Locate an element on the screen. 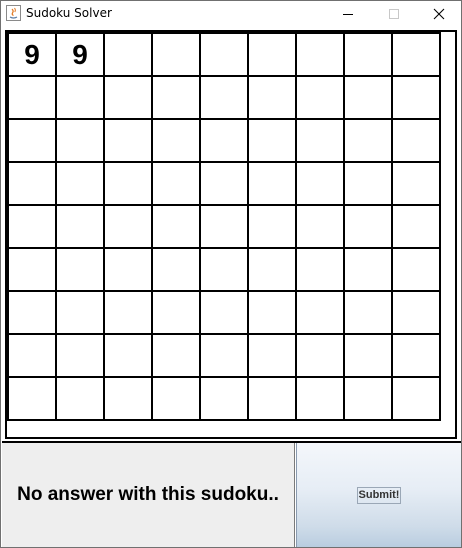 The height and width of the screenshot is (548, 462). submit-button: Submit! is located at coordinates (379, 495).